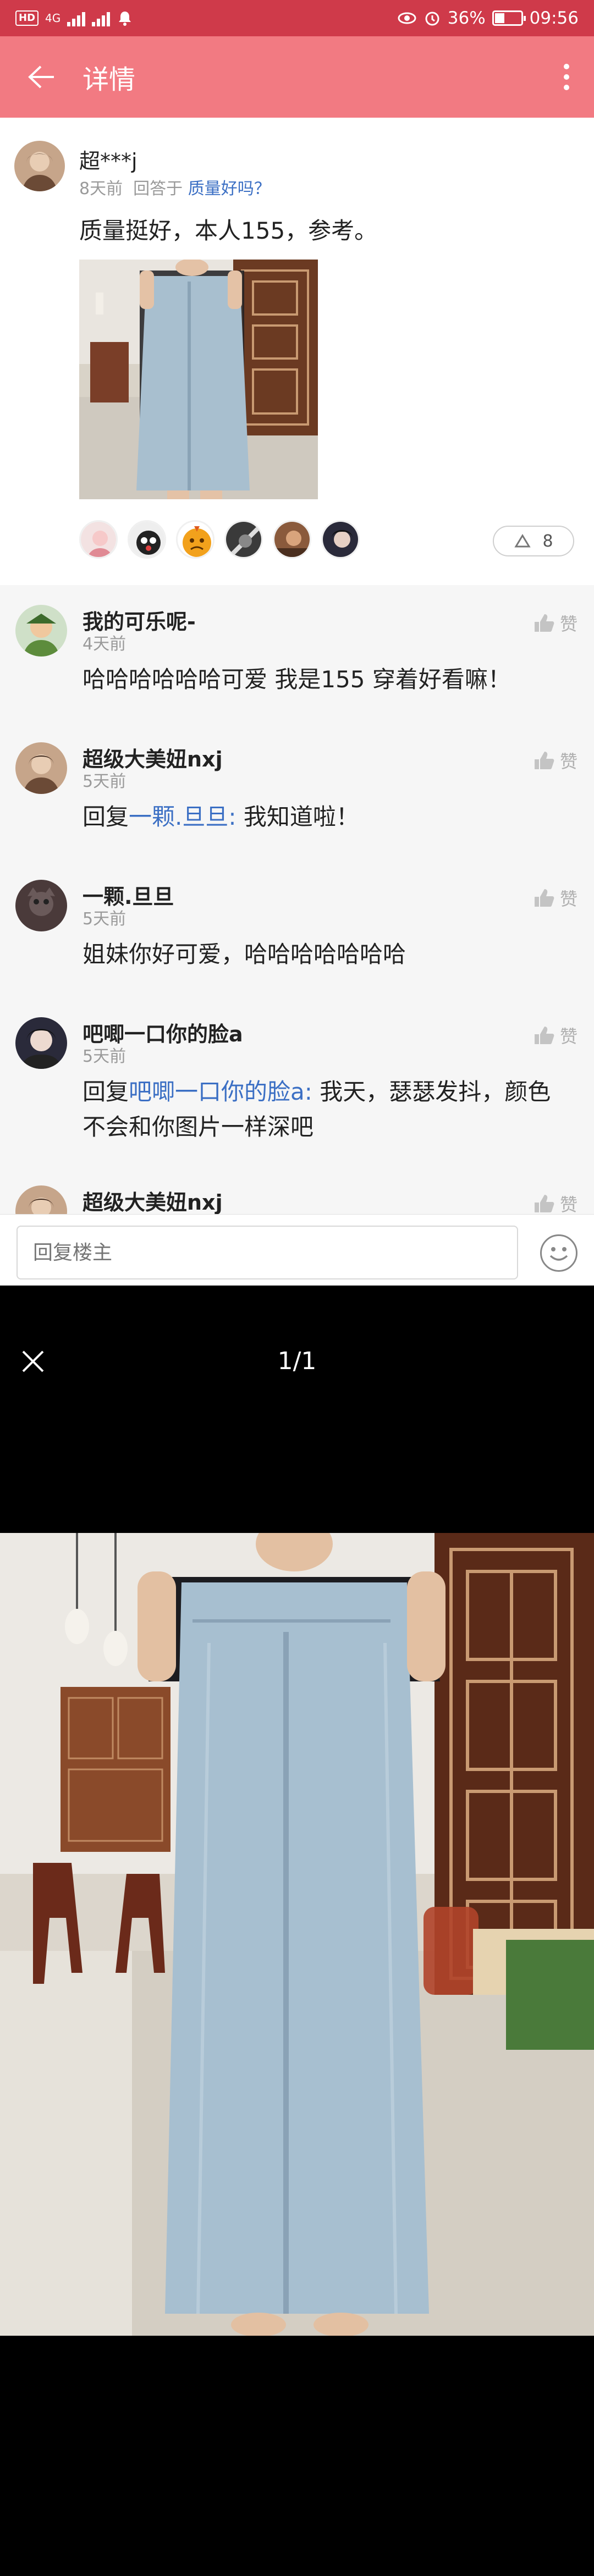 The width and height of the screenshot is (594, 2576). I want to click on liker-avatar-row, so click(219, 539).